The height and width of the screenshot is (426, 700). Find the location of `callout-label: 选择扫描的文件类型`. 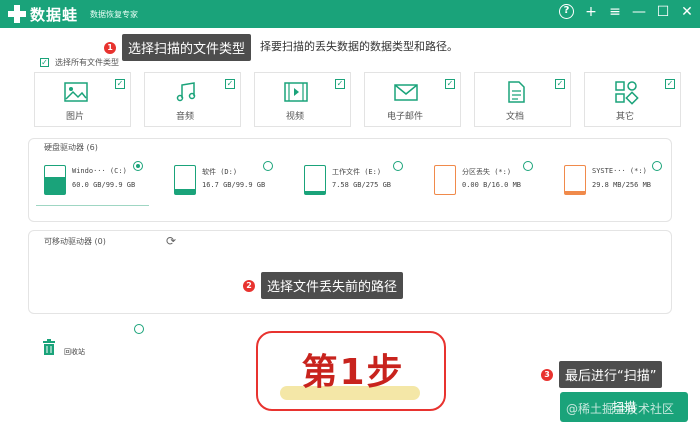

callout-label: 选择扫描的文件类型 is located at coordinates (187, 47).